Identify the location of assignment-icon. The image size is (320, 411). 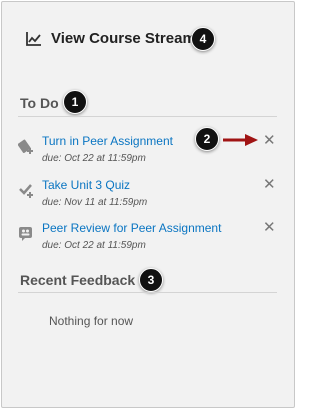
(25, 146).